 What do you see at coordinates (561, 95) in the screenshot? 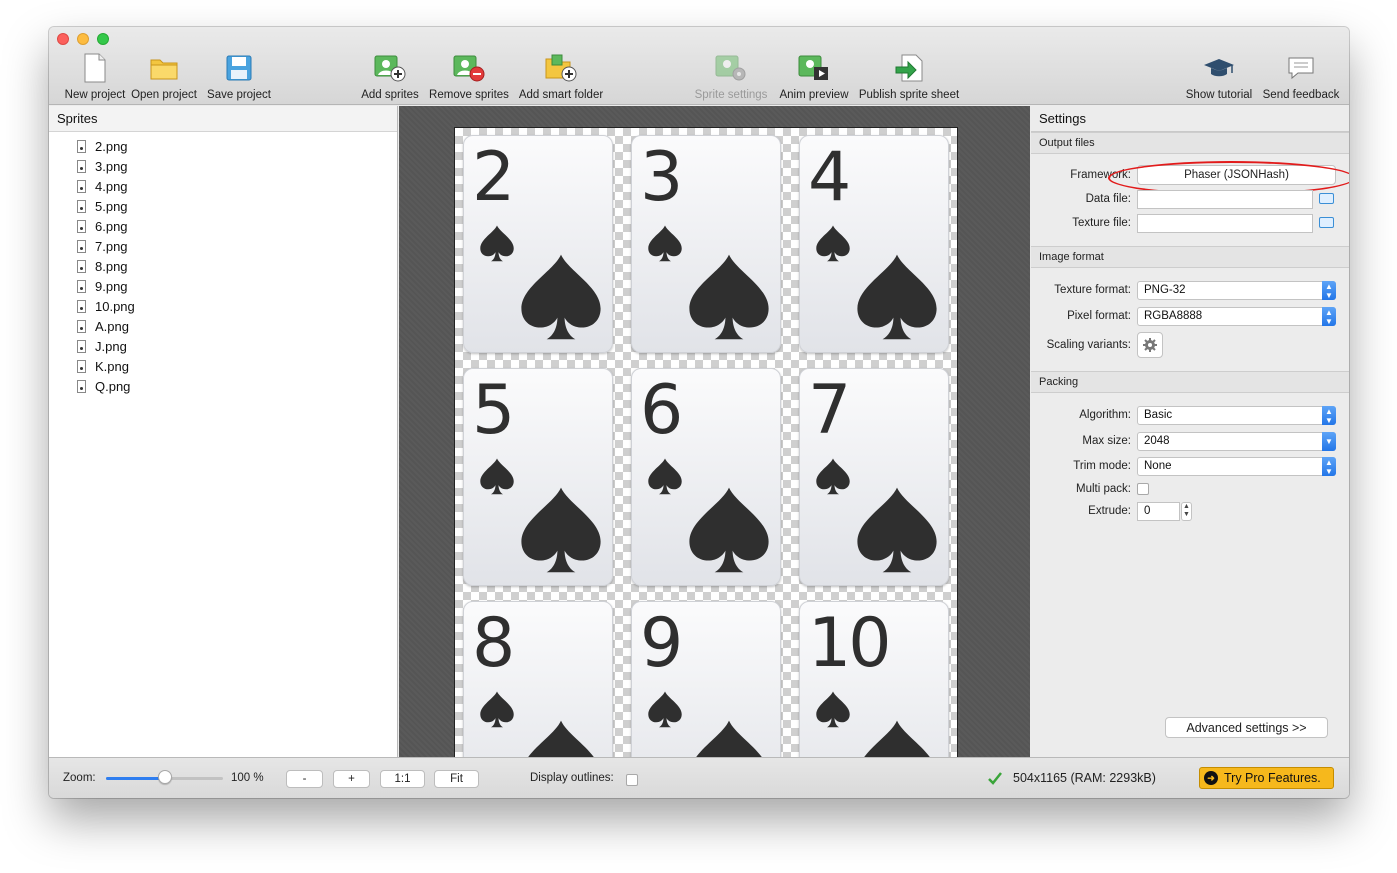
I see `add-smart-folder-label: Add smart folder` at bounding box center [561, 95].